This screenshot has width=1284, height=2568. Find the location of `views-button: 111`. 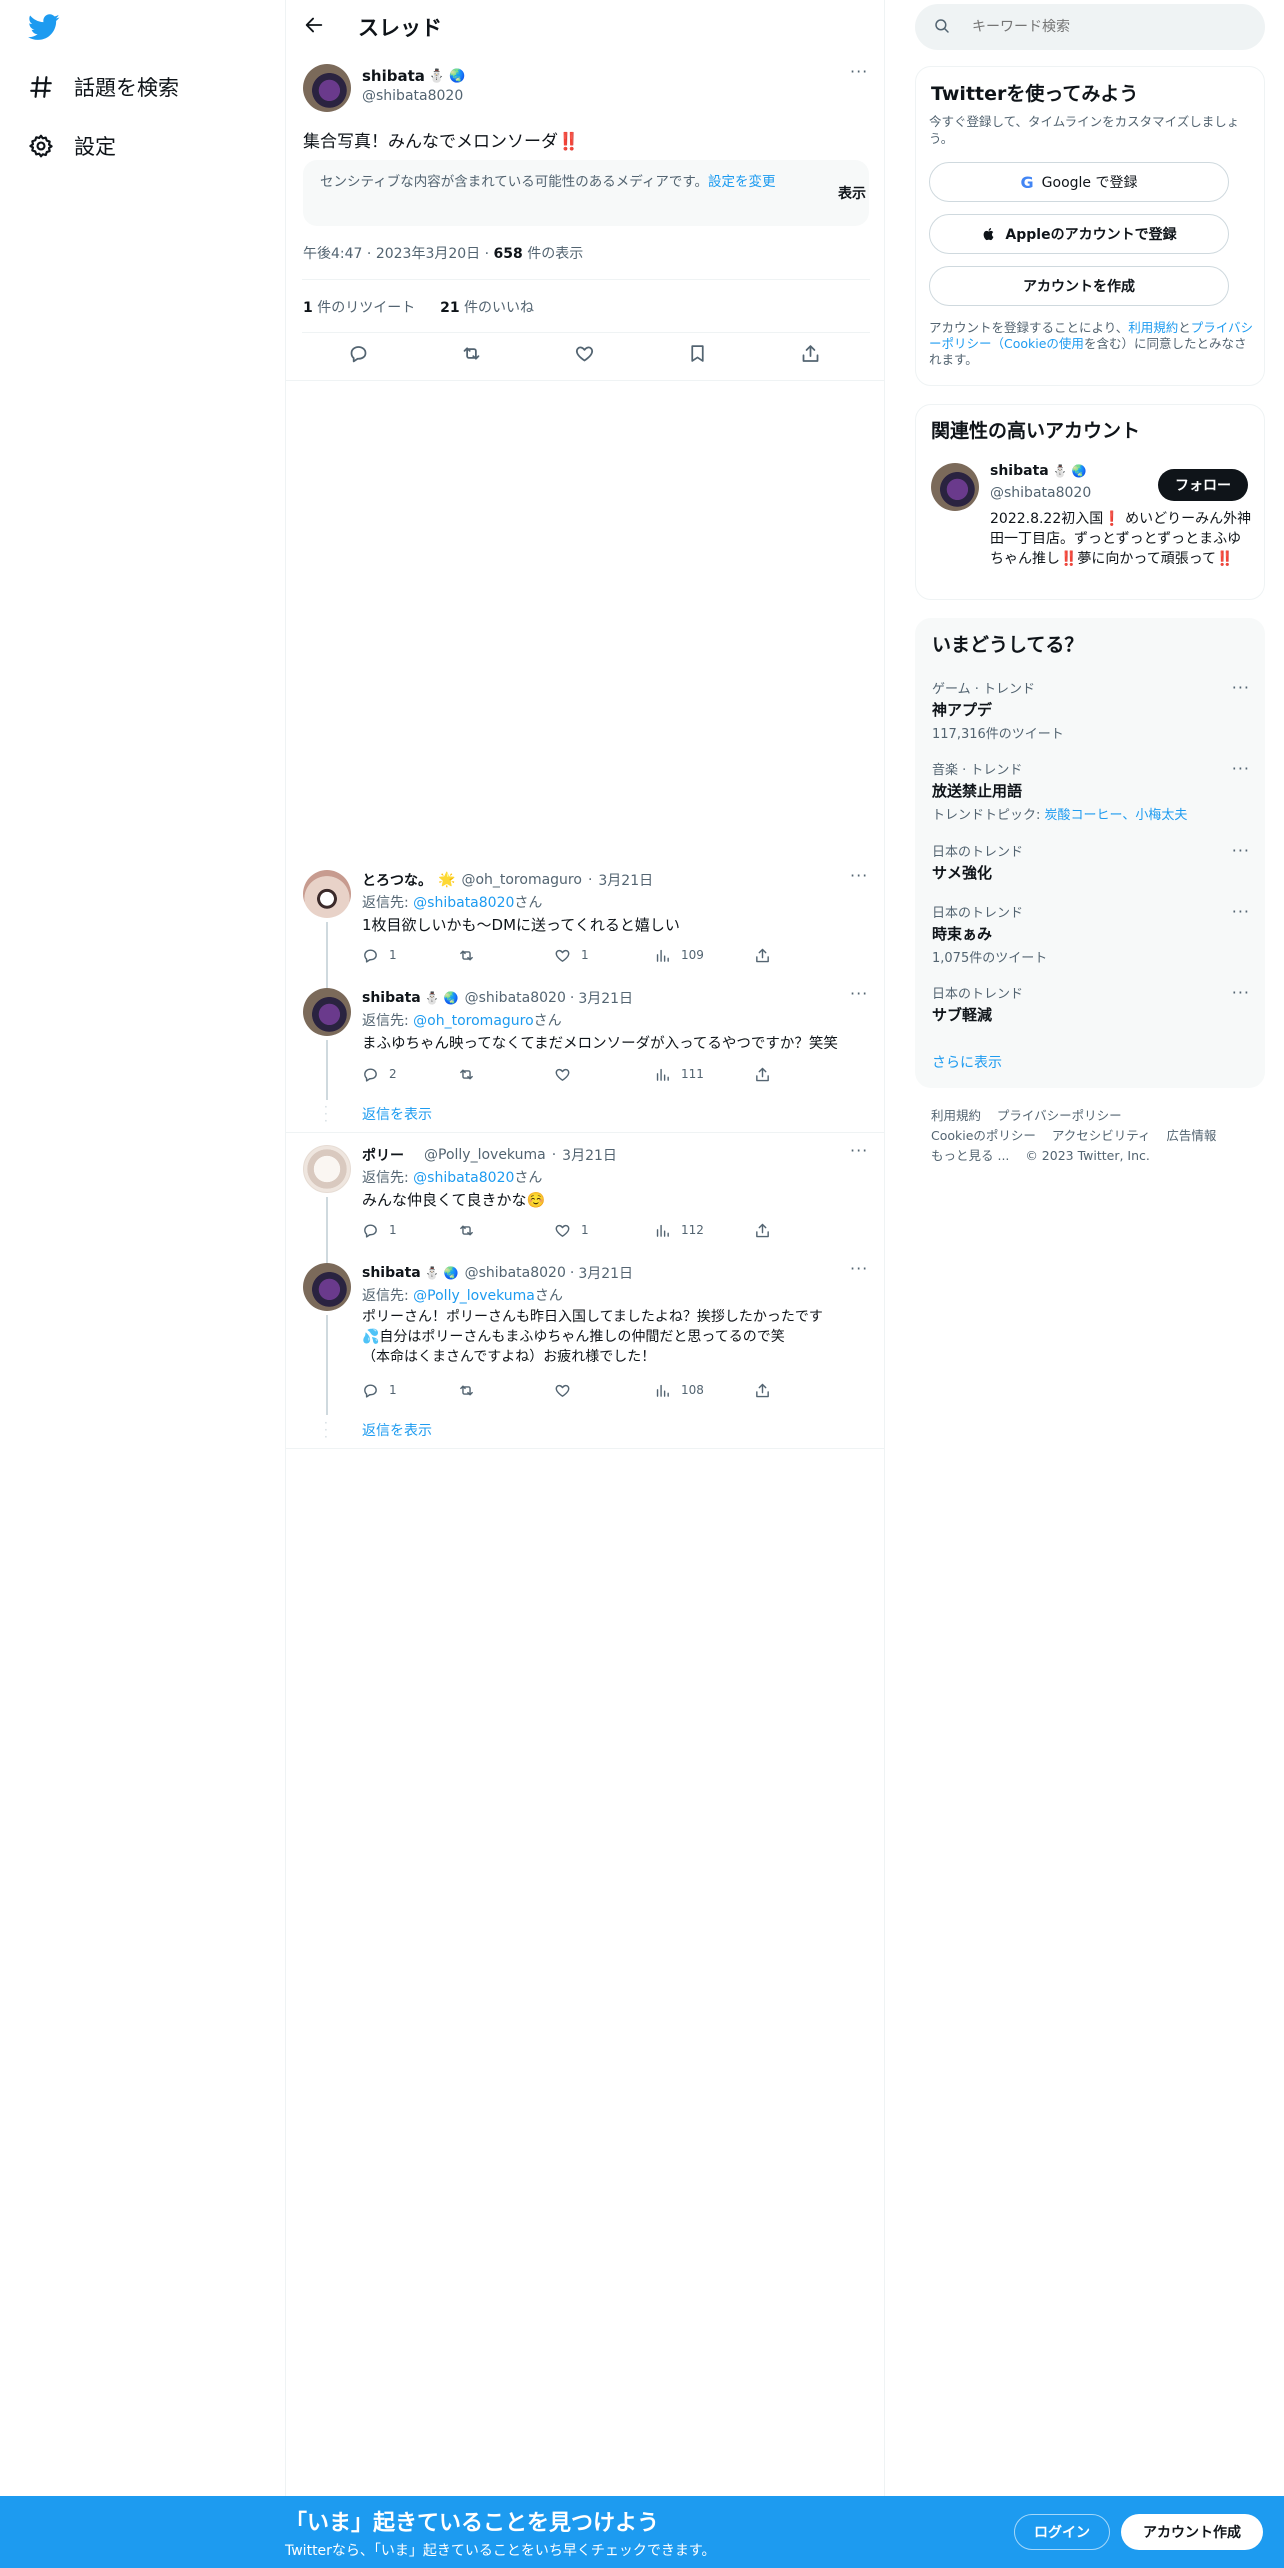

views-button: 111 is located at coordinates (679, 1074).